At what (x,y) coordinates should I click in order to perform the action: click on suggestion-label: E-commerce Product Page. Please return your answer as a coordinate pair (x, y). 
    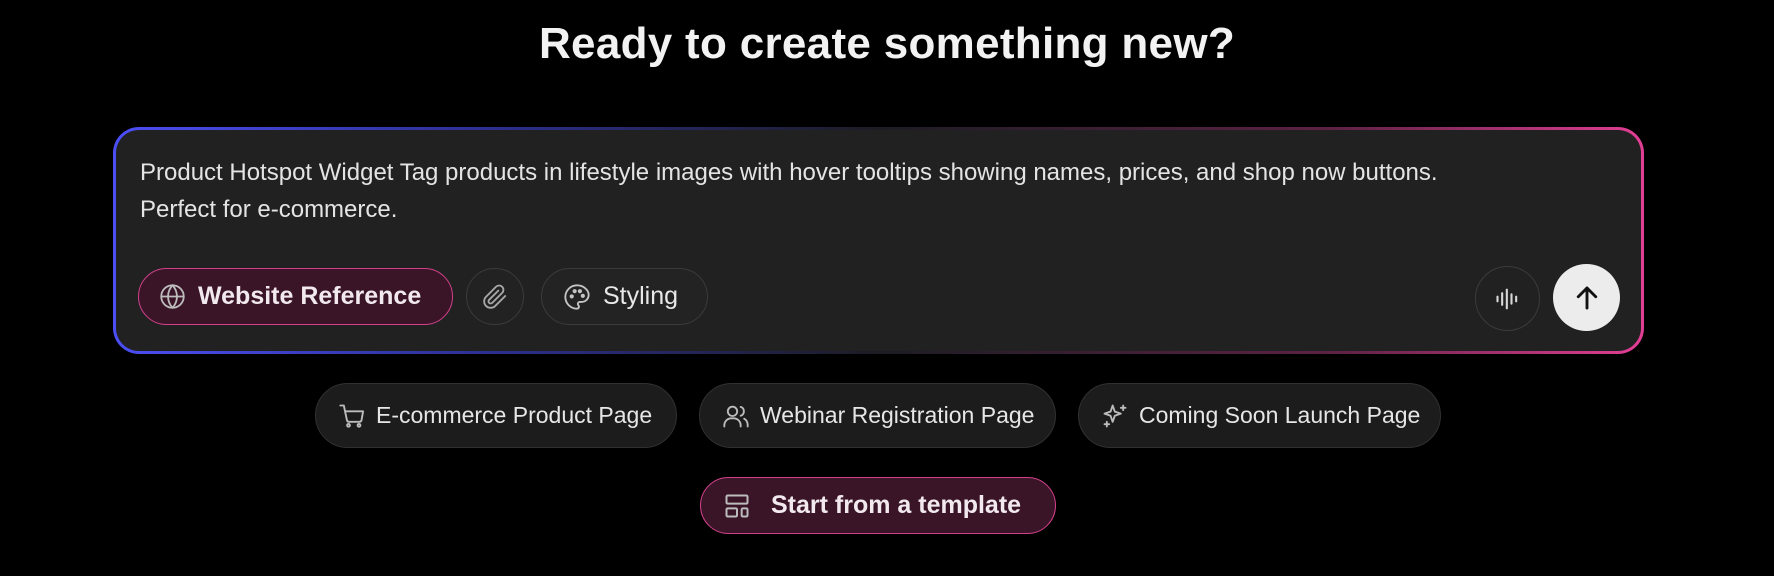
    Looking at the image, I should click on (514, 415).